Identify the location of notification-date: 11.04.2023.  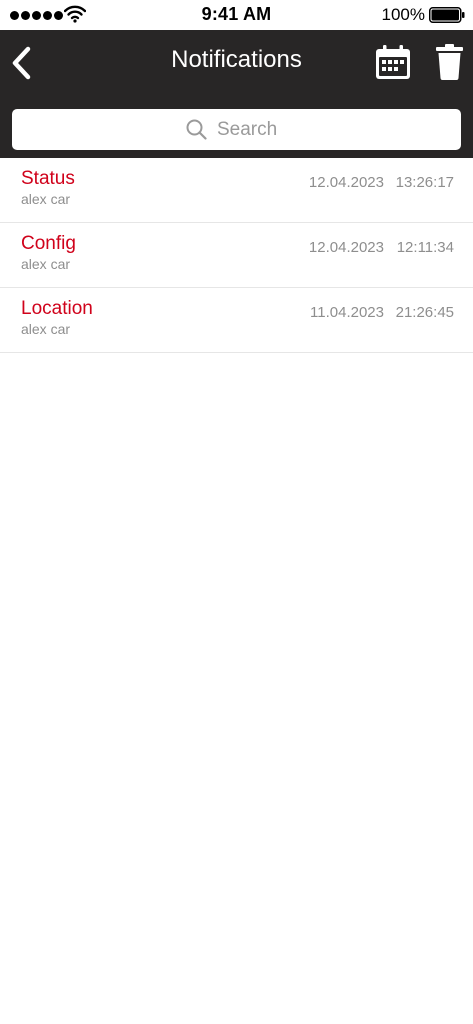
(347, 312).